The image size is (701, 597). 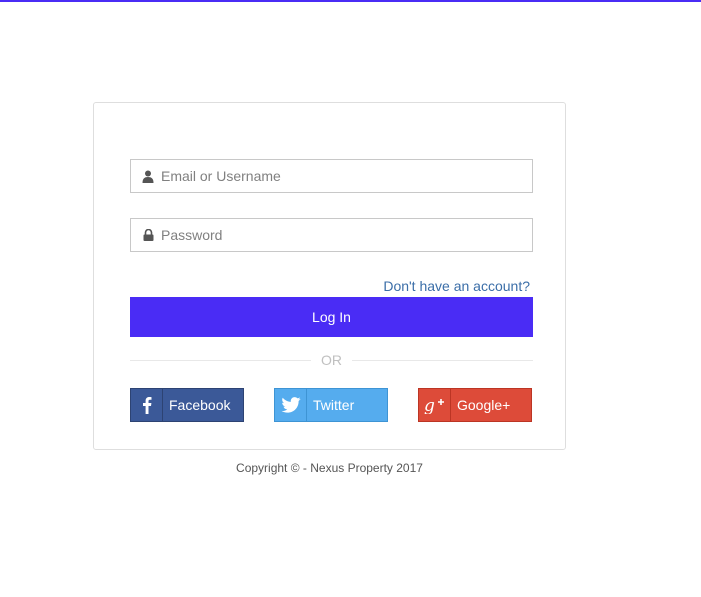 What do you see at coordinates (148, 235) in the screenshot?
I see `lock-icon` at bounding box center [148, 235].